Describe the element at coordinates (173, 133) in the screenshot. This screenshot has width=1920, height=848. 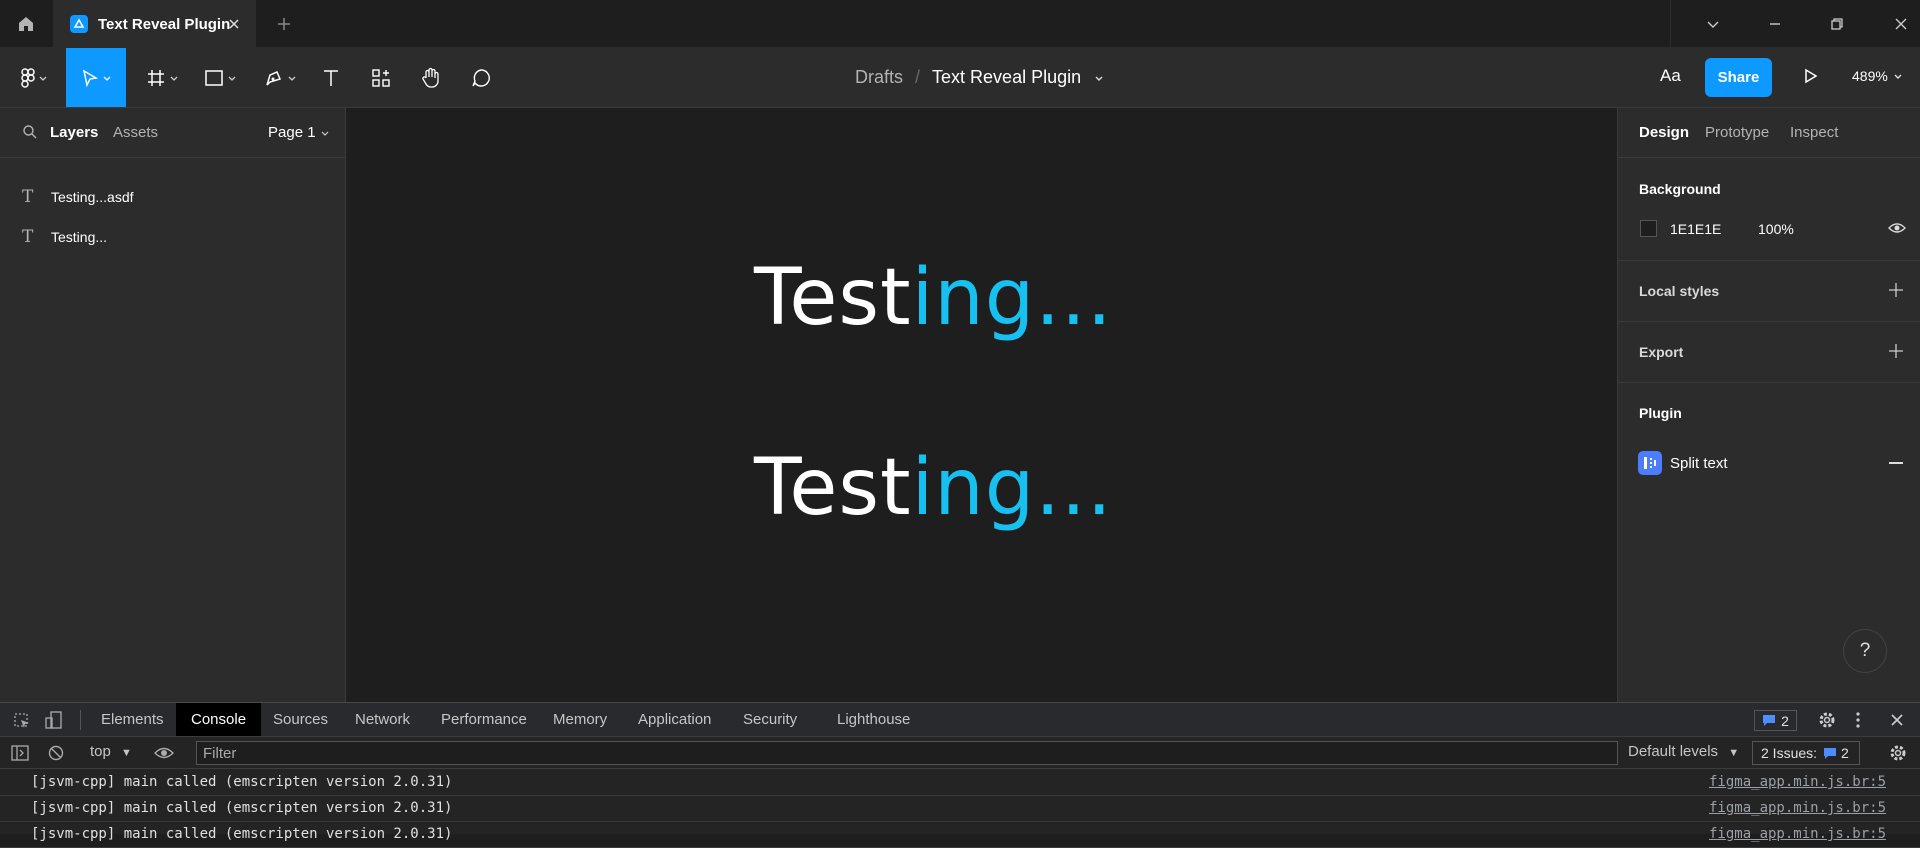
I see `layers-panel-tabs: Layers Assets Page 1` at that location.